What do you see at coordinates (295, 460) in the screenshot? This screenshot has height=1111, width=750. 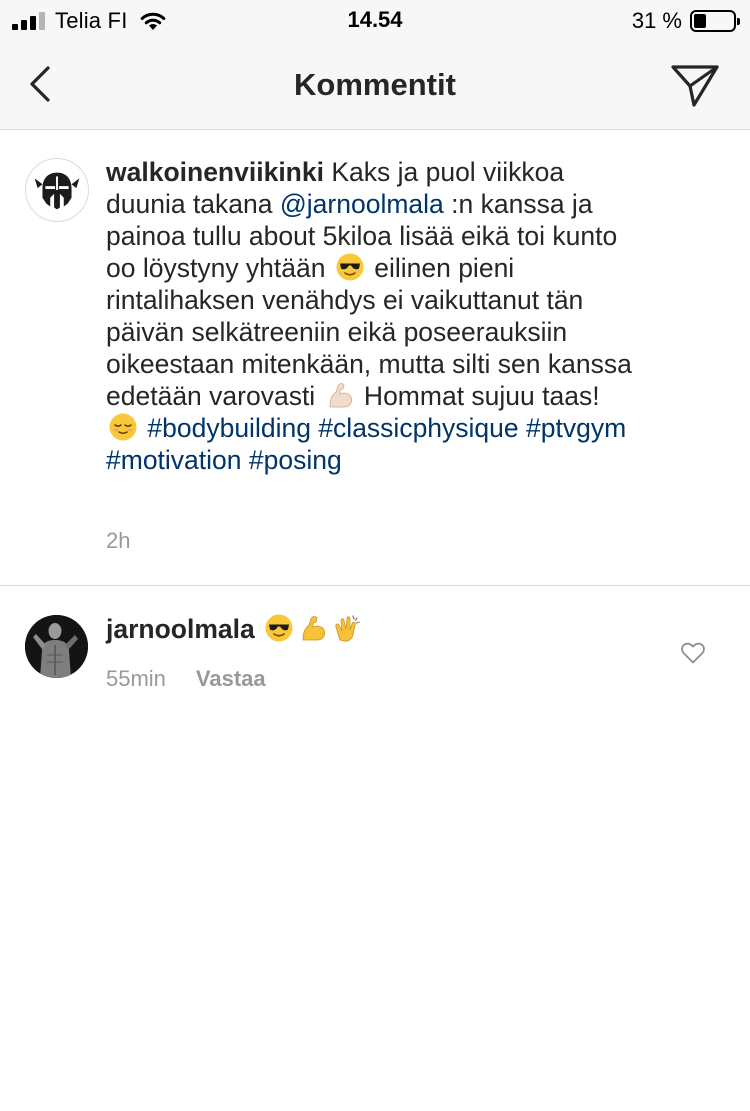 I see `hashtag-link: #posing` at bounding box center [295, 460].